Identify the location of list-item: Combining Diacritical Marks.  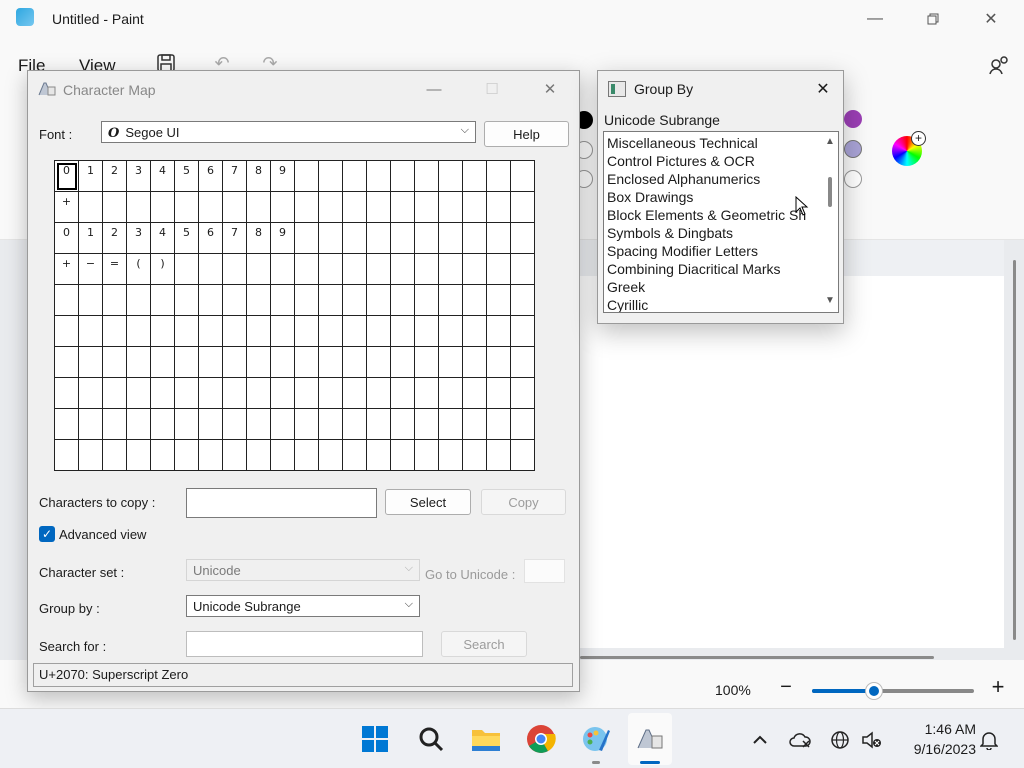
(694, 269).